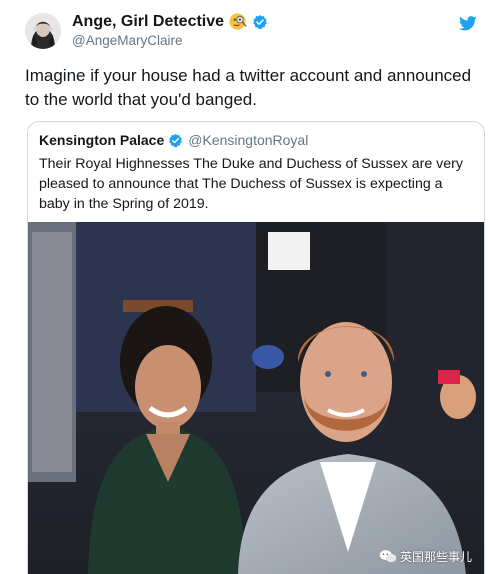 Image resolution: width=493 pixels, height=574 pixels. I want to click on avatar, so click(43, 30).